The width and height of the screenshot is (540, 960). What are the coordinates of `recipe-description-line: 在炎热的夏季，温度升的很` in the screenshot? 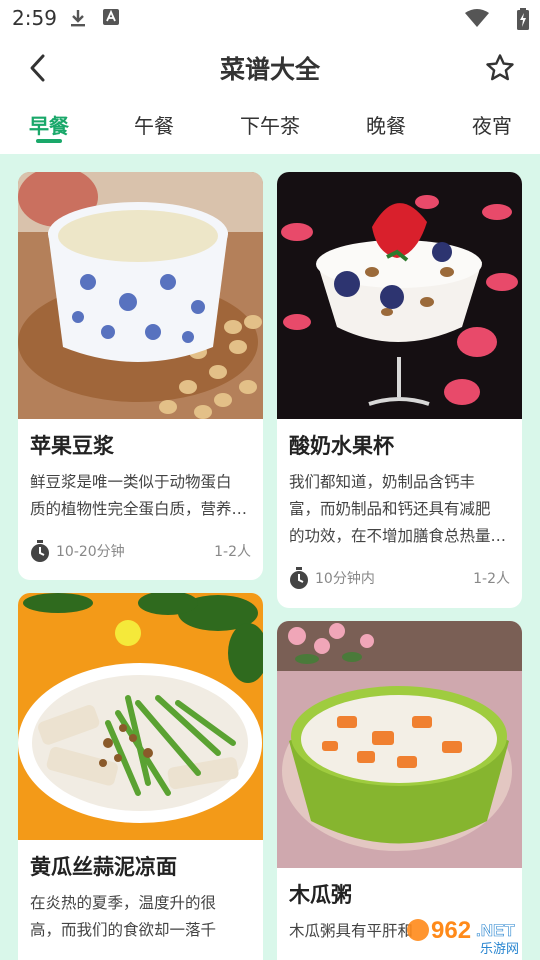 It's located at (123, 903).